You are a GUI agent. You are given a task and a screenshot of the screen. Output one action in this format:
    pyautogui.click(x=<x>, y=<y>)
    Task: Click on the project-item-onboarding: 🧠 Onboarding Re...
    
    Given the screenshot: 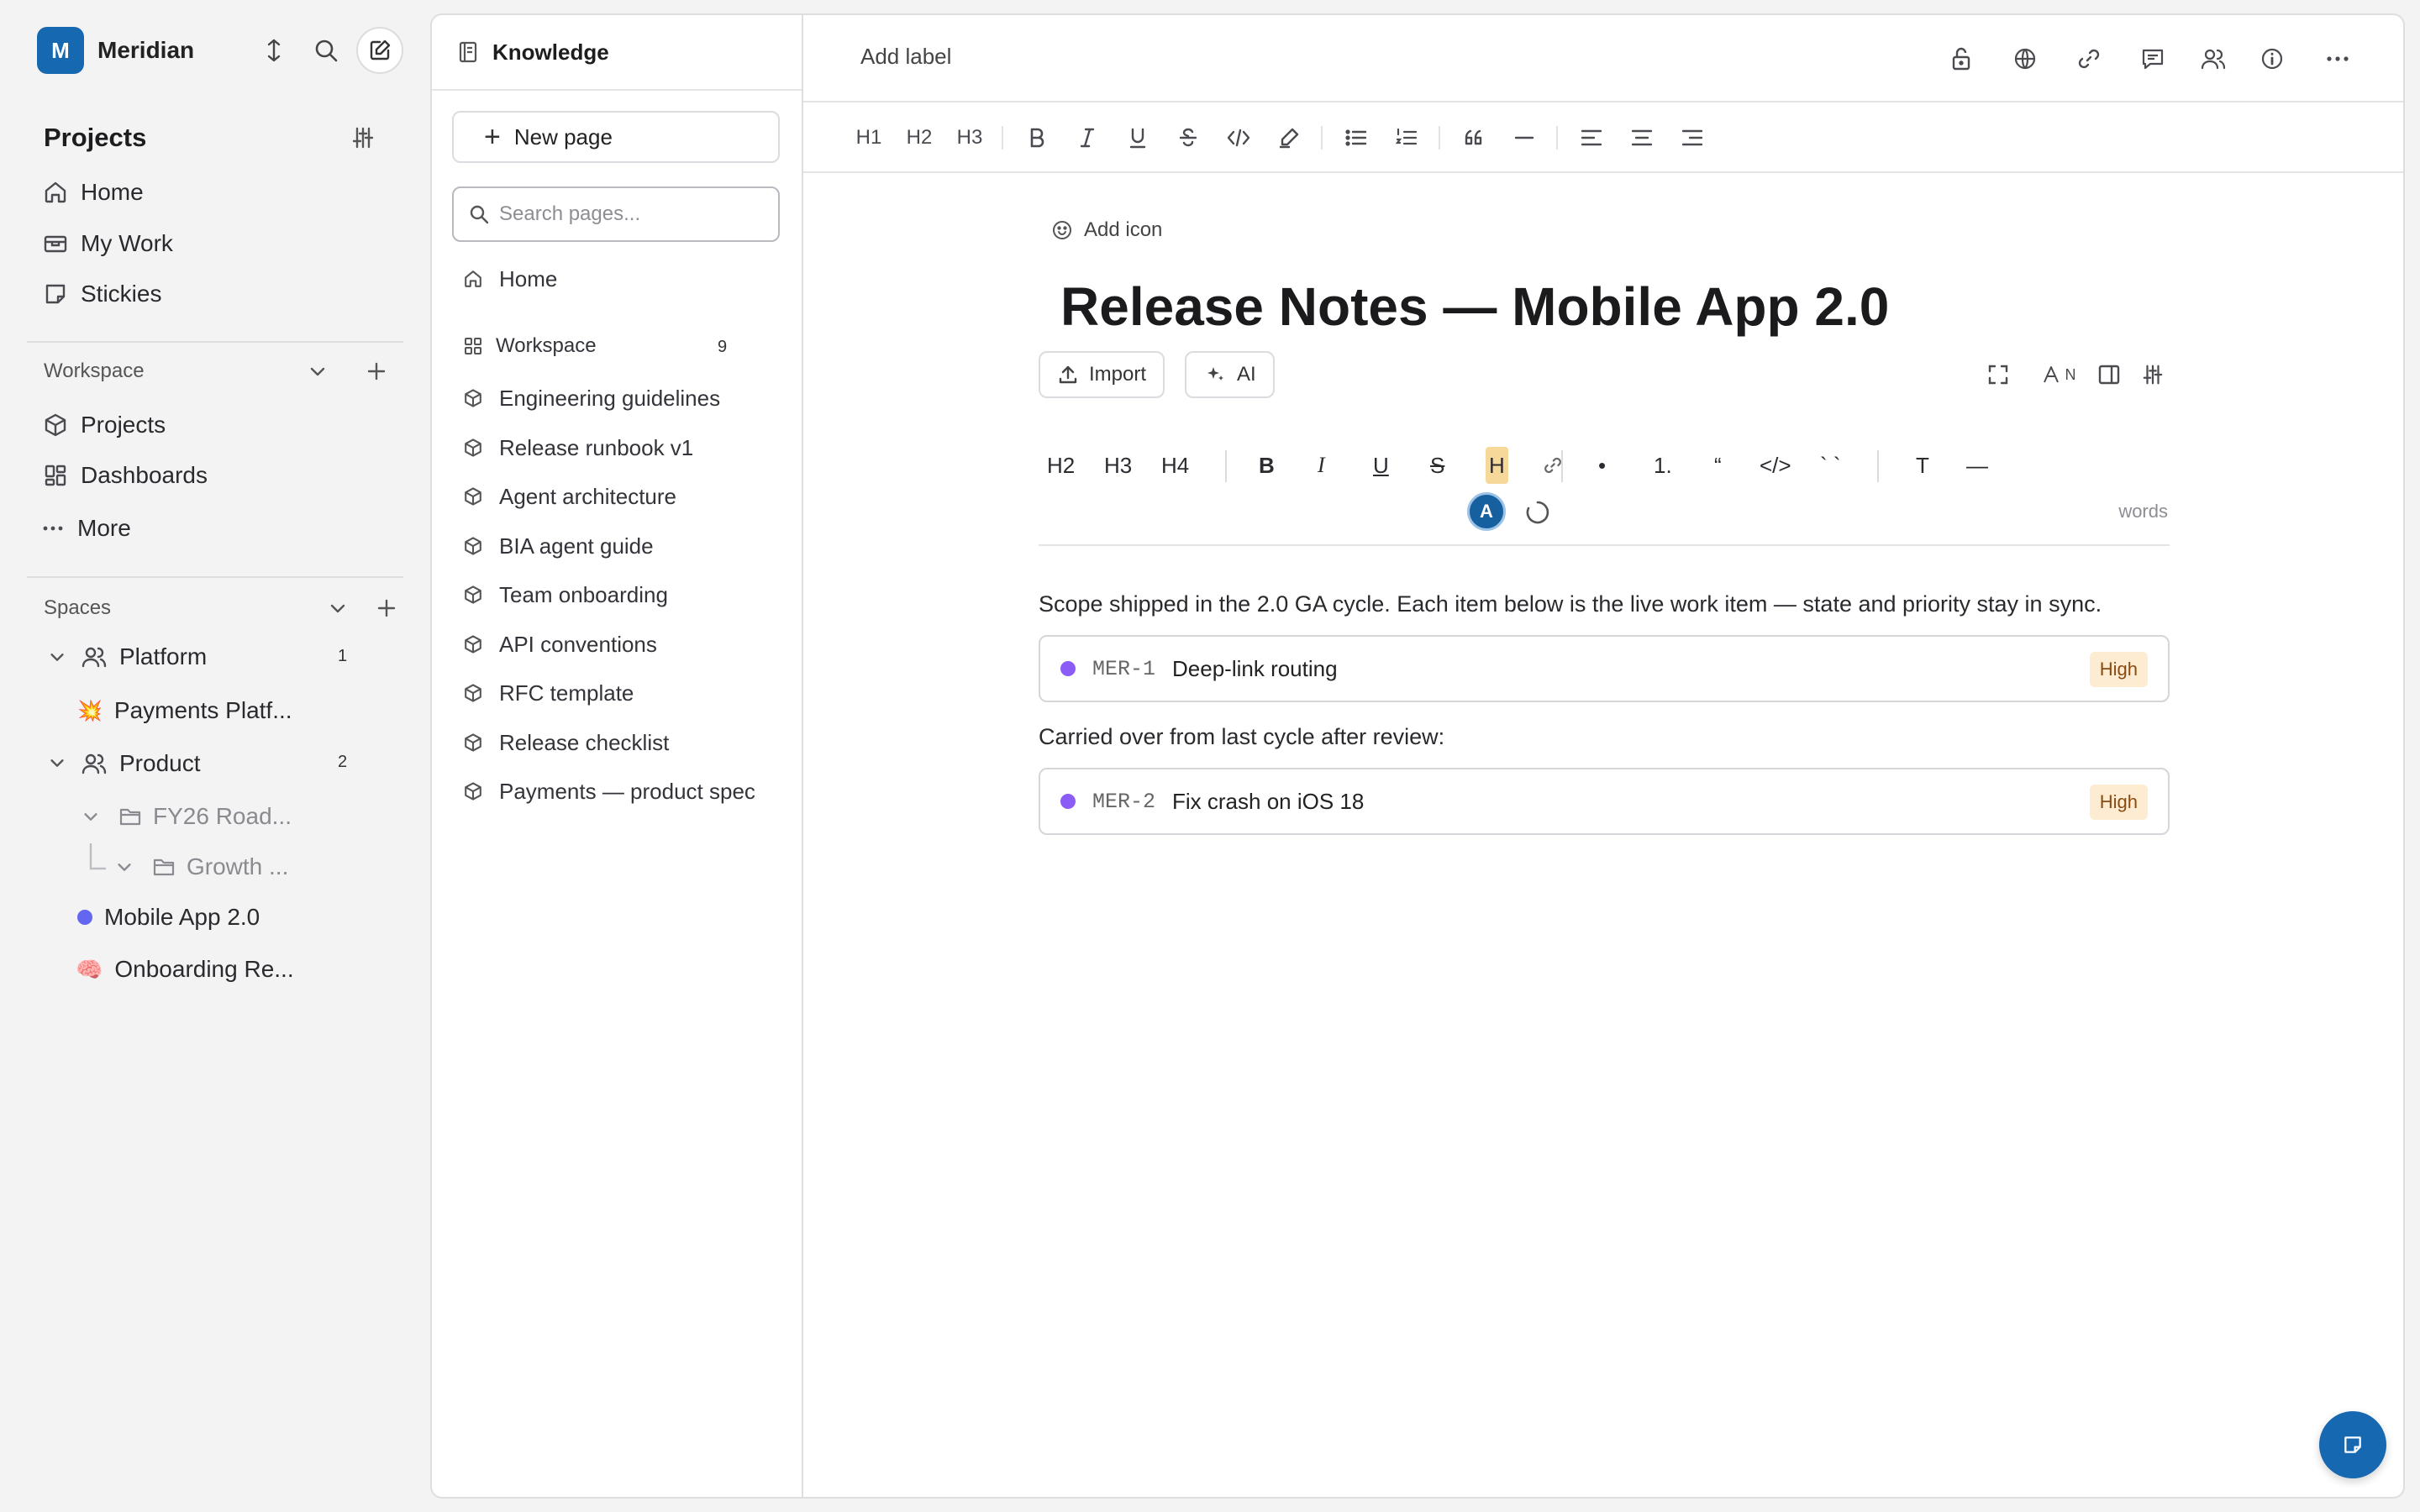 What is the action you would take?
    pyautogui.click(x=185, y=969)
    